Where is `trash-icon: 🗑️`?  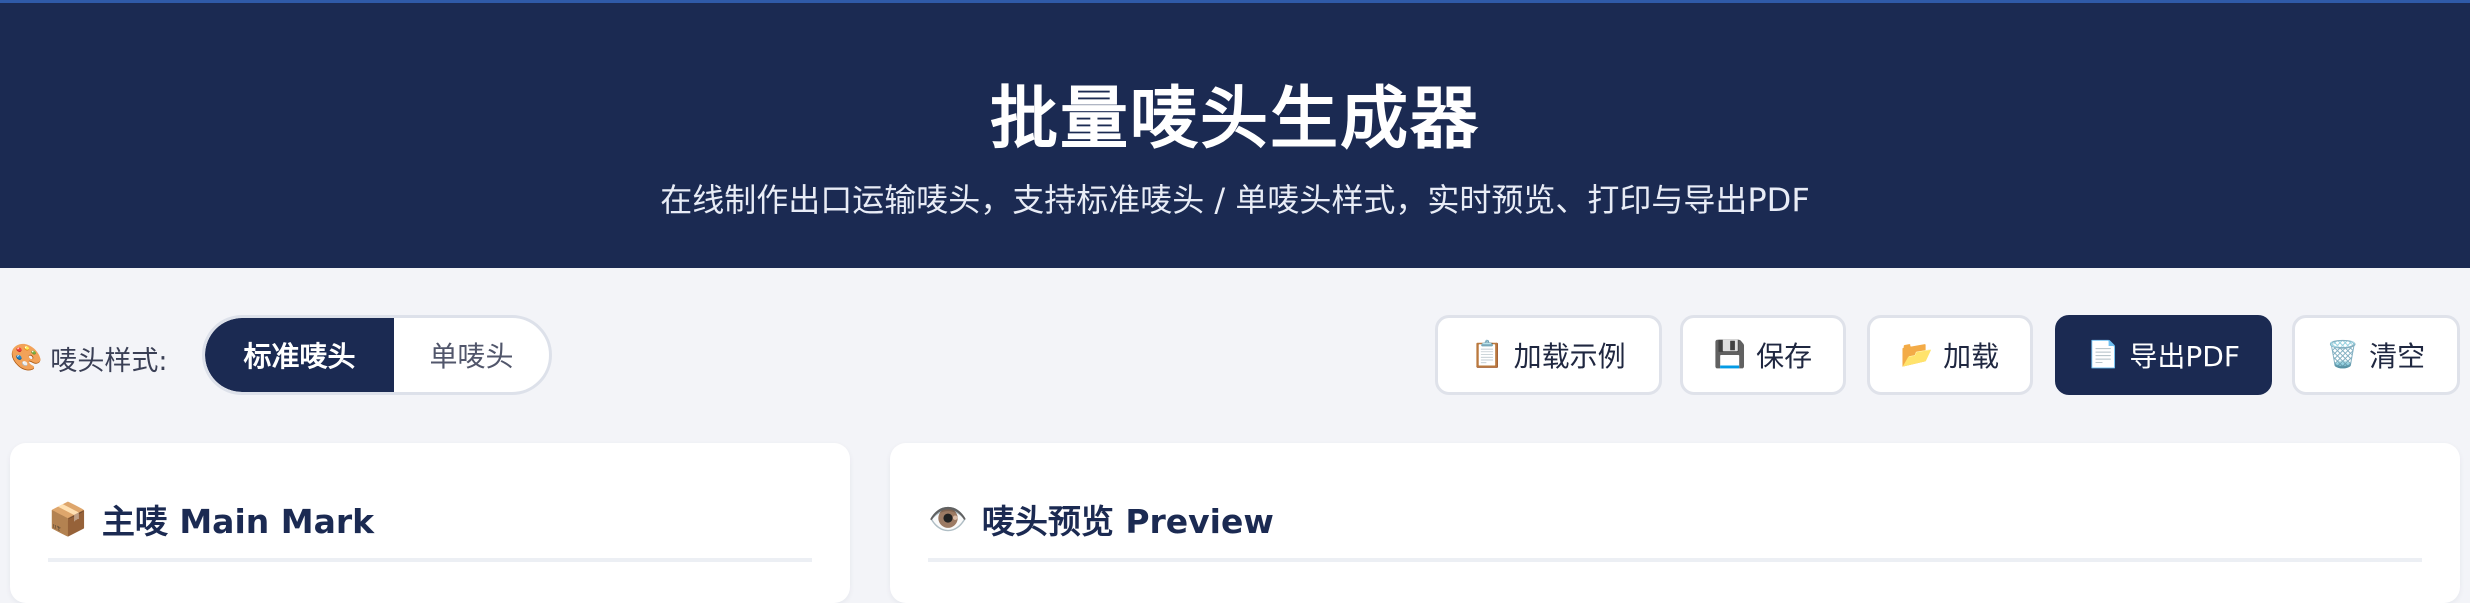
trash-icon: 🗑️ is located at coordinates (2343, 355).